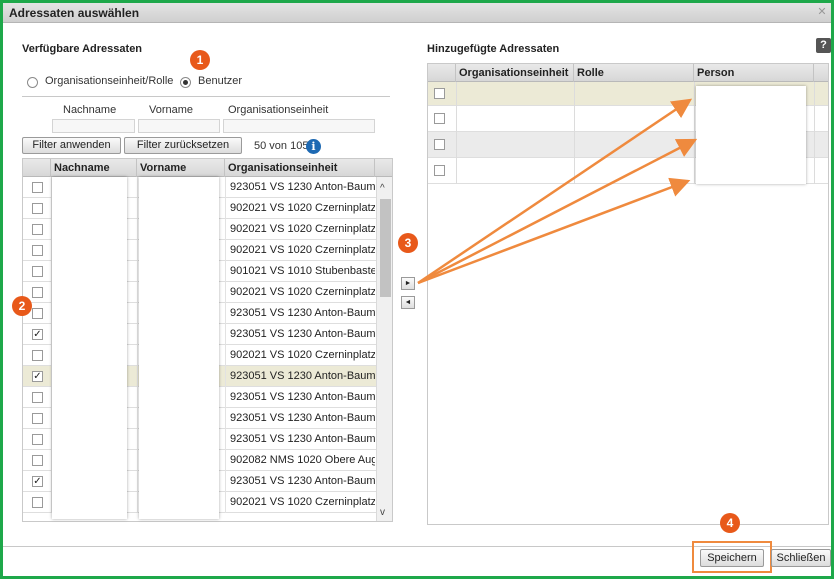 The width and height of the screenshot is (834, 579). Describe the element at coordinates (801, 558) in the screenshot. I see `close-button: Schließen` at that location.